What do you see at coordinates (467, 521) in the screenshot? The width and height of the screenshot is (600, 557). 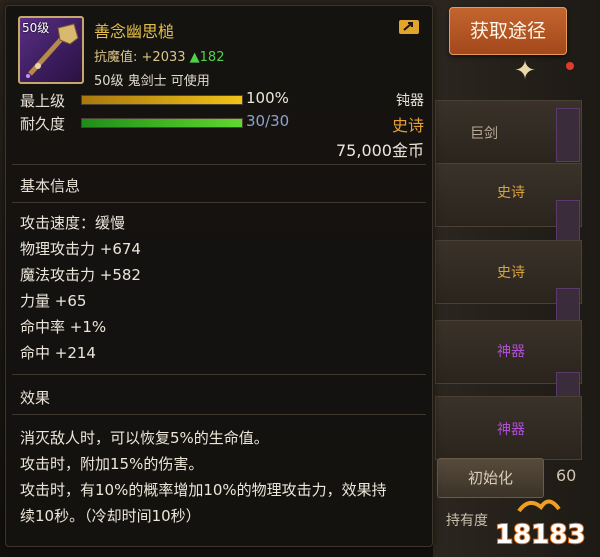 I see `ownership-label: 持有度` at bounding box center [467, 521].